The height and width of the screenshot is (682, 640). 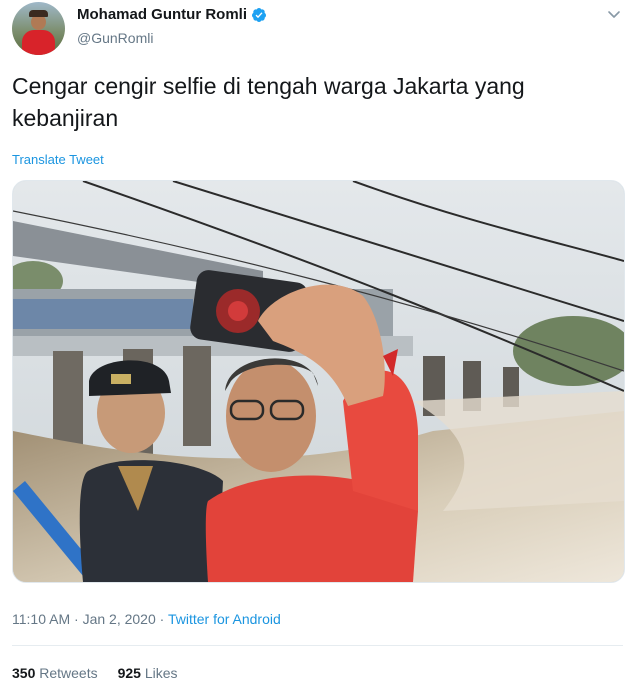 What do you see at coordinates (115, 38) in the screenshot?
I see `author-handle: @GunRomli` at bounding box center [115, 38].